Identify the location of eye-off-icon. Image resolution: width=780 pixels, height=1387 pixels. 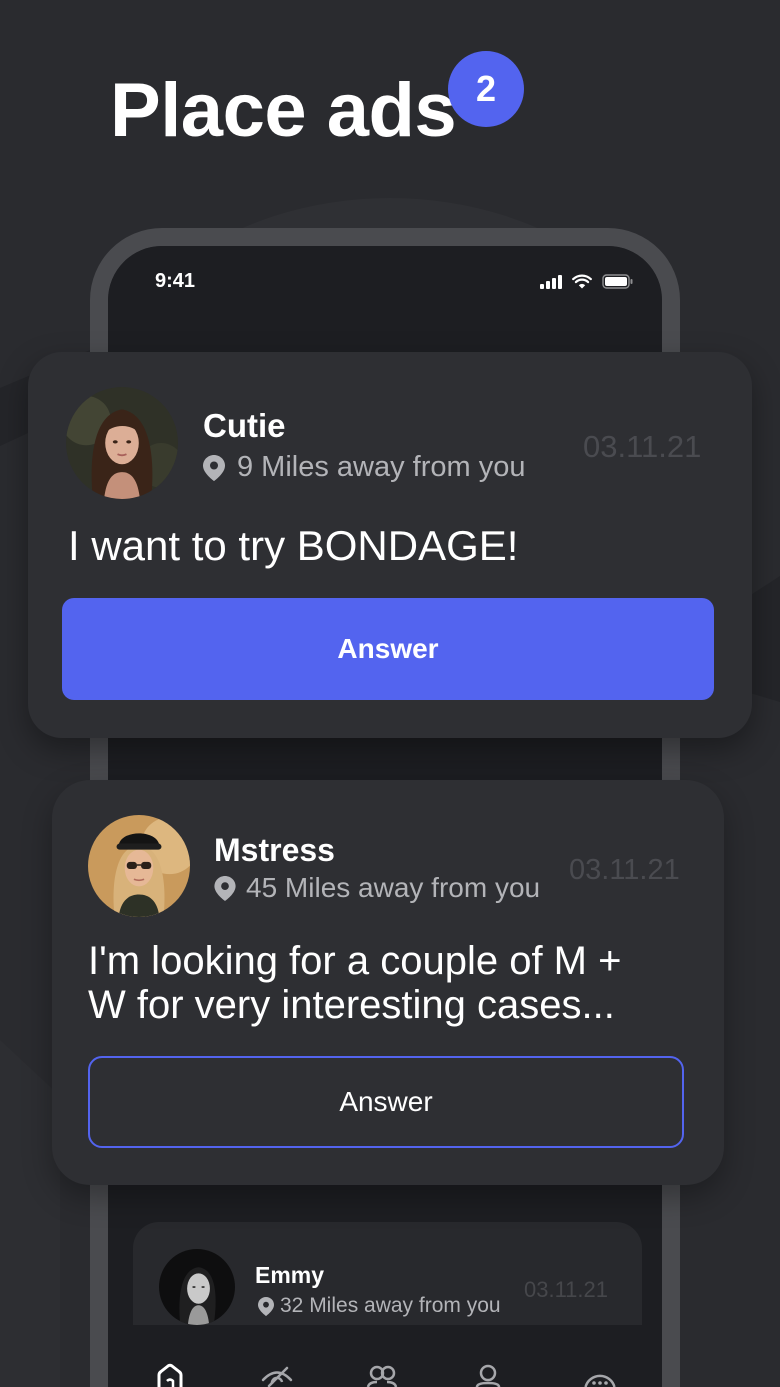
(277, 1374).